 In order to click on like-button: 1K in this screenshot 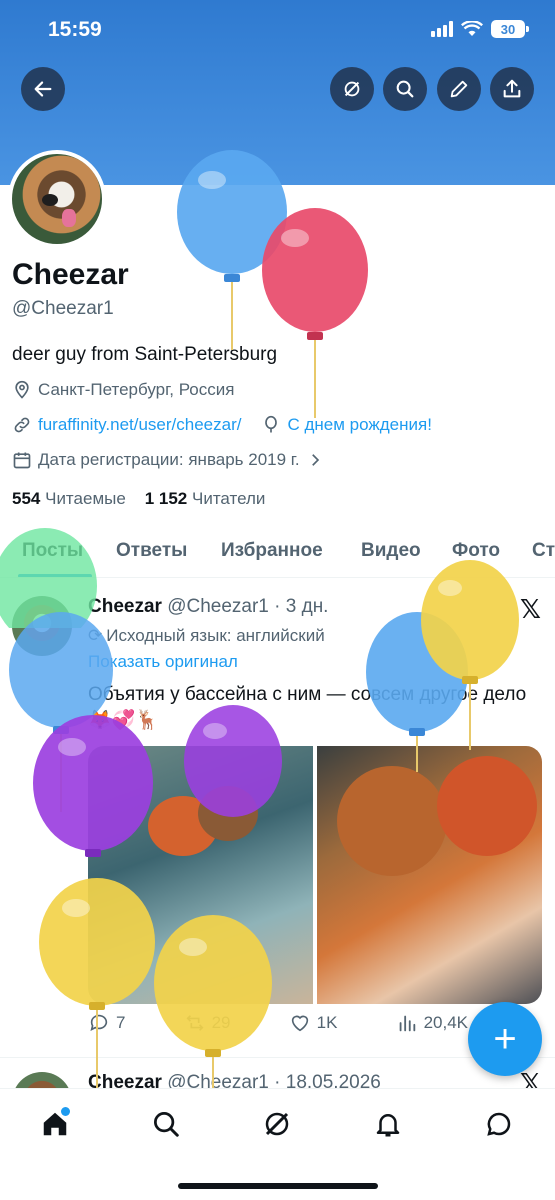, I will do `click(313, 1023)`.